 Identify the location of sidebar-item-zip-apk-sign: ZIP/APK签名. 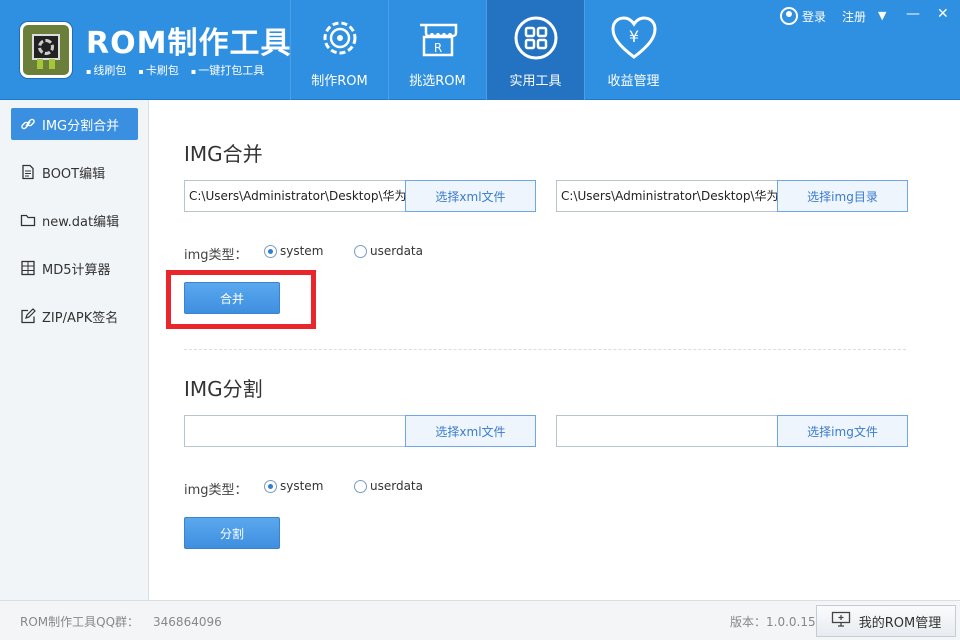
(74, 316).